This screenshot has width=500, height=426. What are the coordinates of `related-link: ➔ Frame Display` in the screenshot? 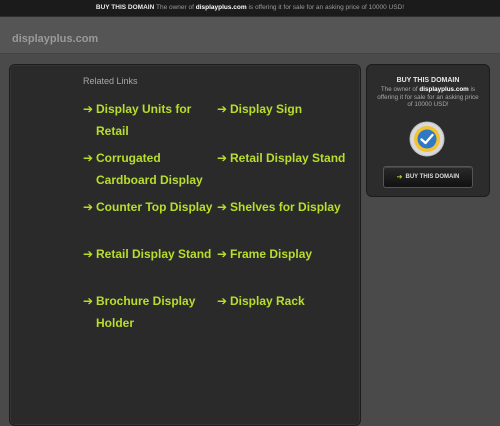 It's located at (285, 264).